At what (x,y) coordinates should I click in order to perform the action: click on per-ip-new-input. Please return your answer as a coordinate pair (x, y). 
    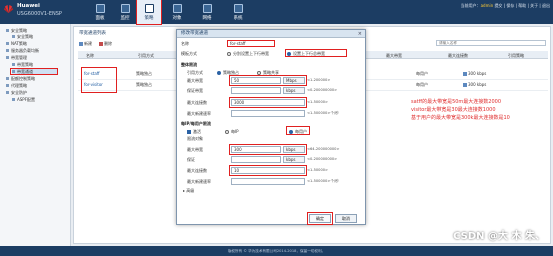
    Looking at the image, I should click on (268, 181).